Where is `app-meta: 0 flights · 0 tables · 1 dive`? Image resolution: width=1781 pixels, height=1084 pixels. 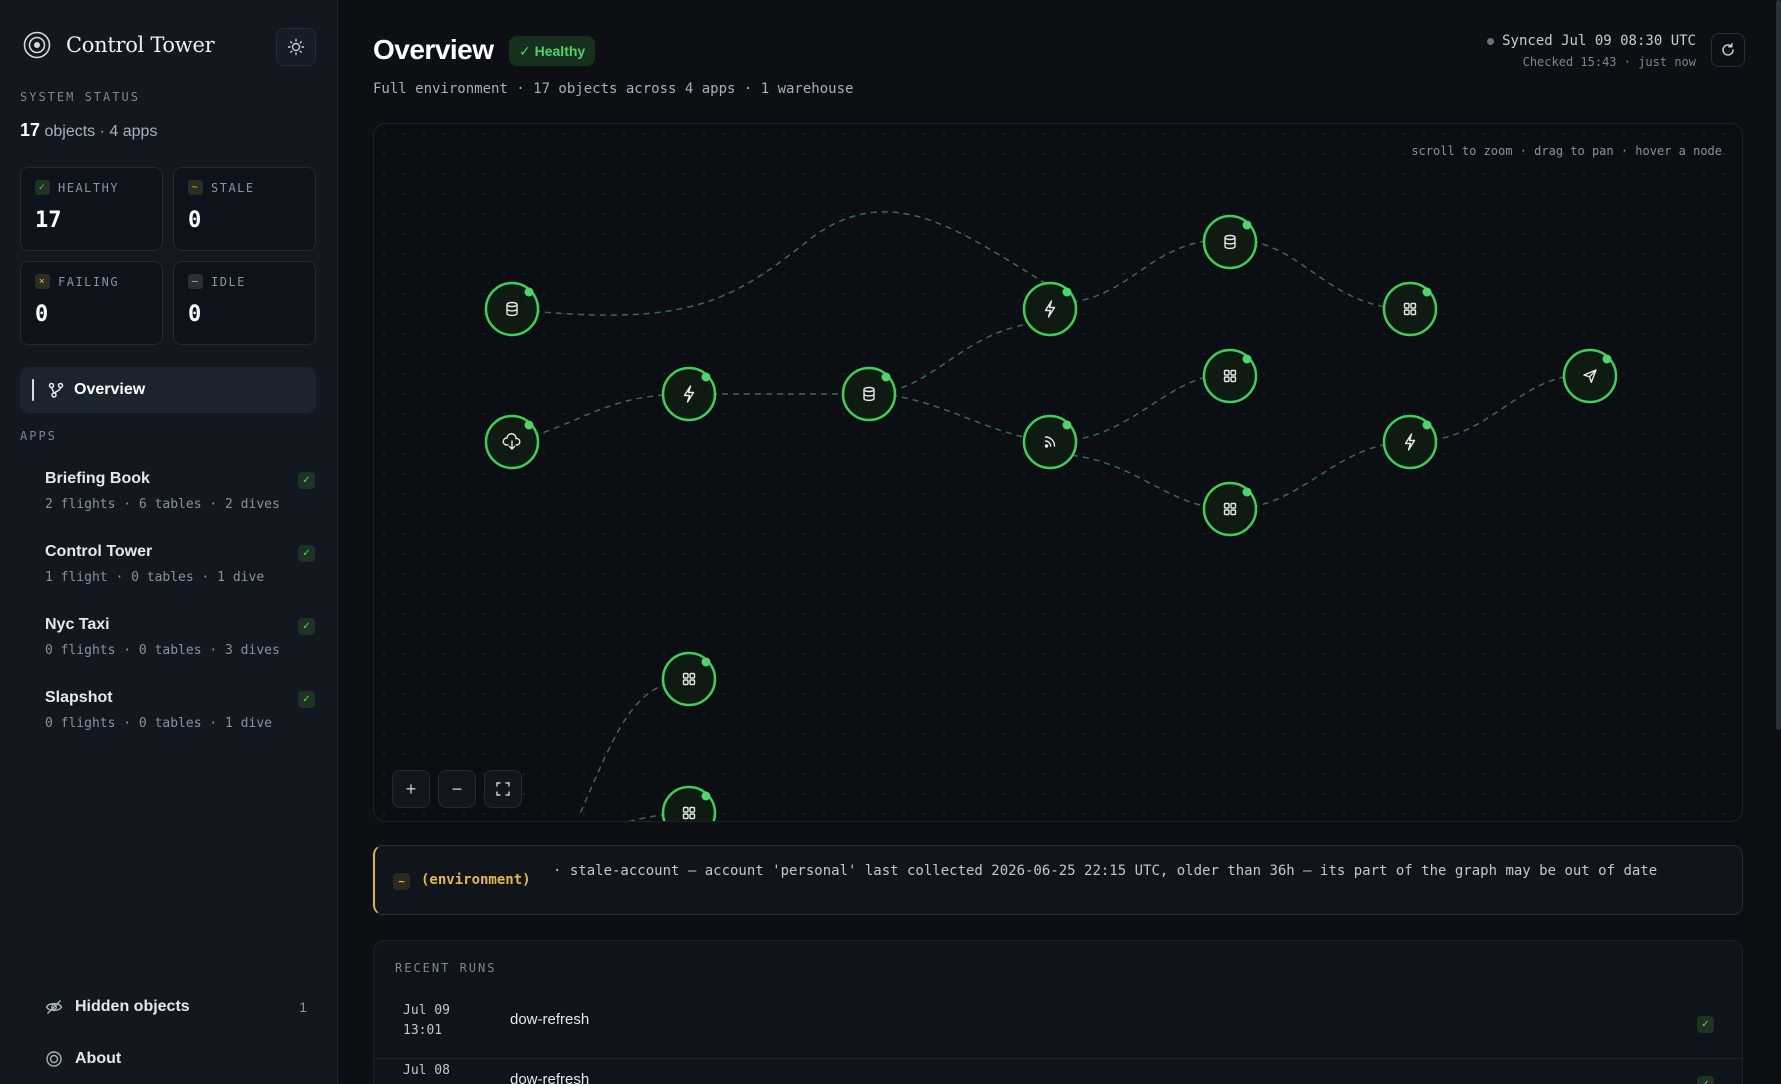
app-meta: 0 flights · 0 tables · 1 dive is located at coordinates (158, 723).